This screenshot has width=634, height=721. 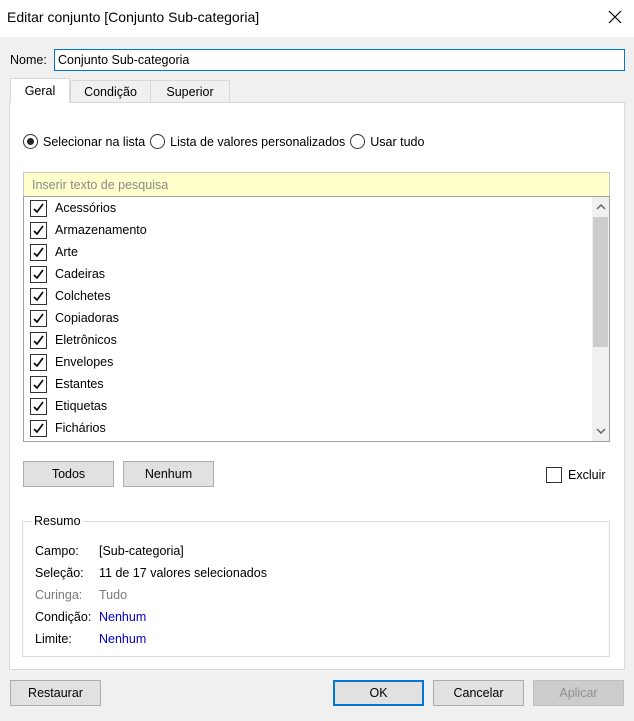 I want to click on list-item-label: Arte, so click(x=66, y=252).